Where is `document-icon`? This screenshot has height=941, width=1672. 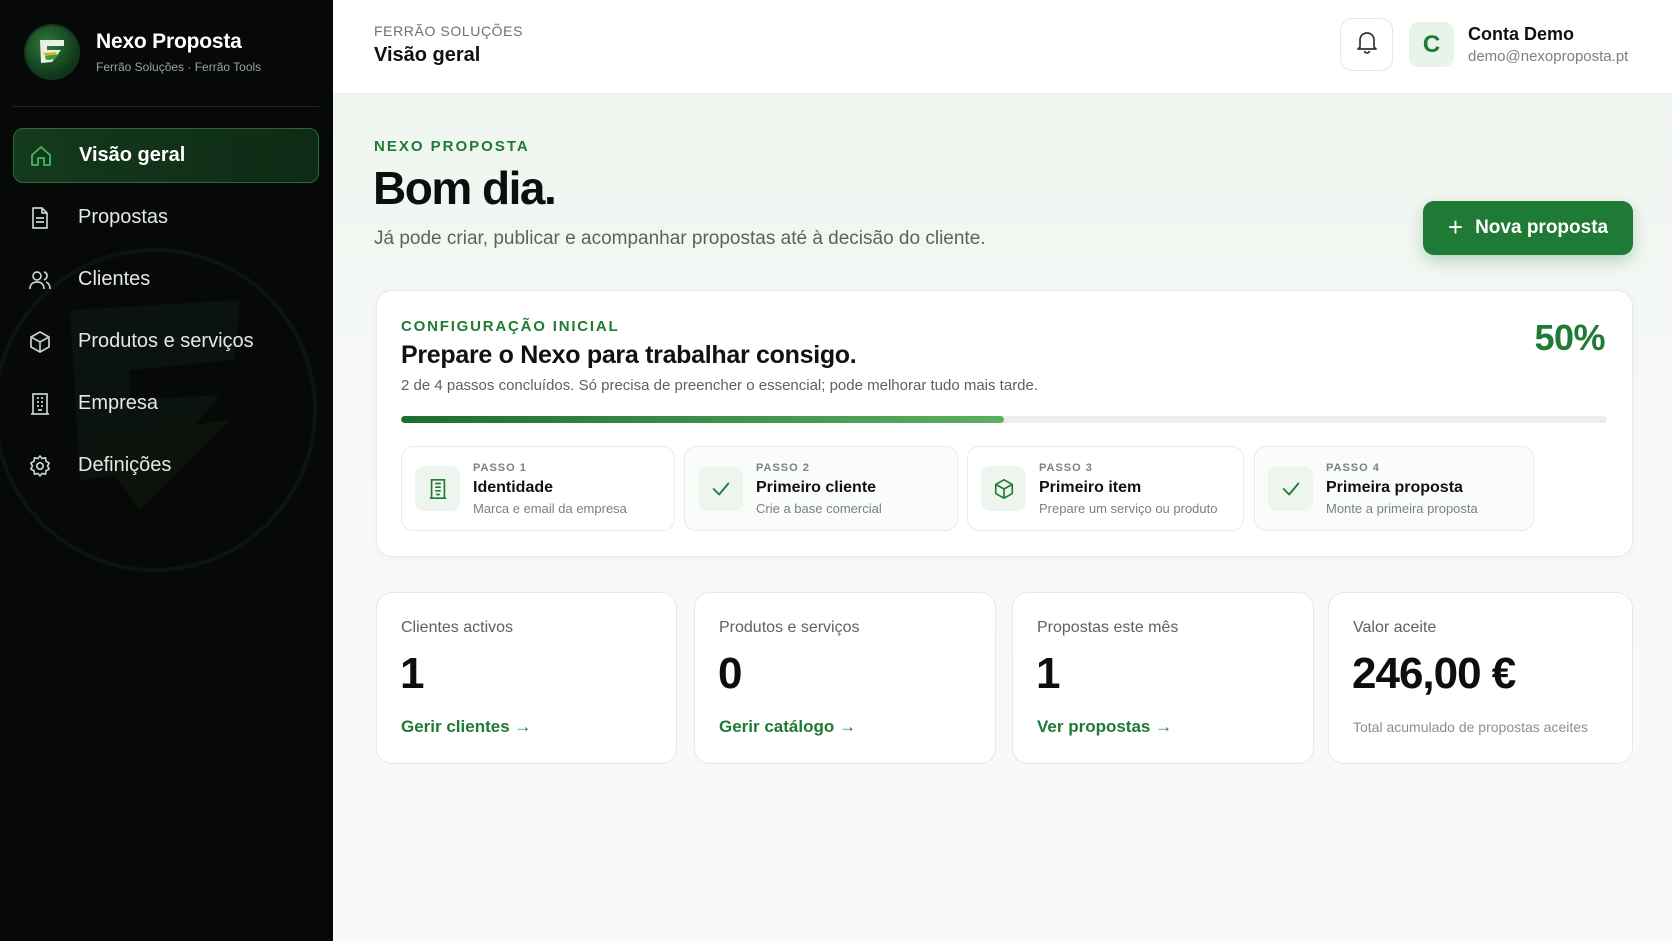
document-icon is located at coordinates (40, 218).